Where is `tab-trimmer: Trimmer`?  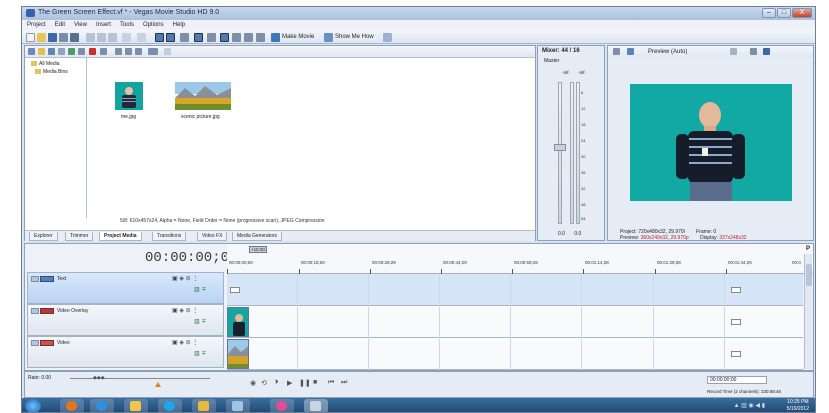 tab-trimmer: Trimmer is located at coordinates (79, 236).